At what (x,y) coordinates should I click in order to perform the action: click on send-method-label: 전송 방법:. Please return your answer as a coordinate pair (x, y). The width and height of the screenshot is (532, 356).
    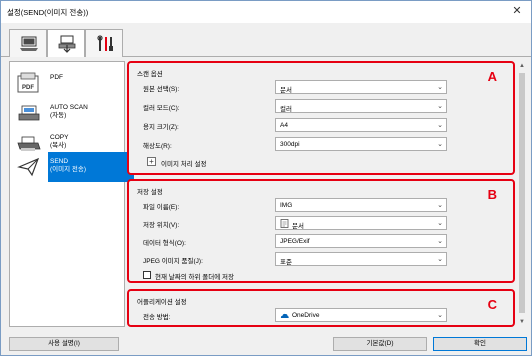
    Looking at the image, I should click on (157, 317).